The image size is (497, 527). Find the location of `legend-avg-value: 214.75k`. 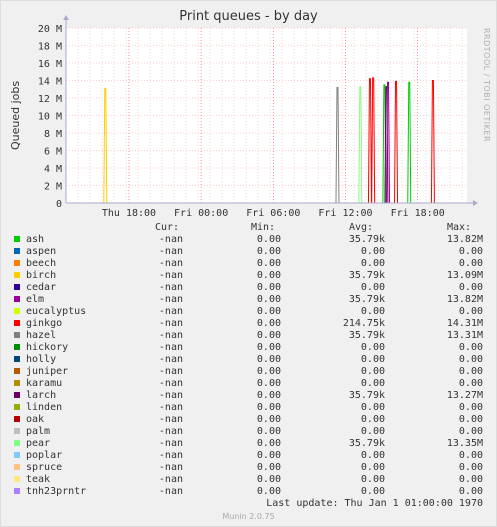

legend-avg-value: 214.75k is located at coordinates (363, 323).